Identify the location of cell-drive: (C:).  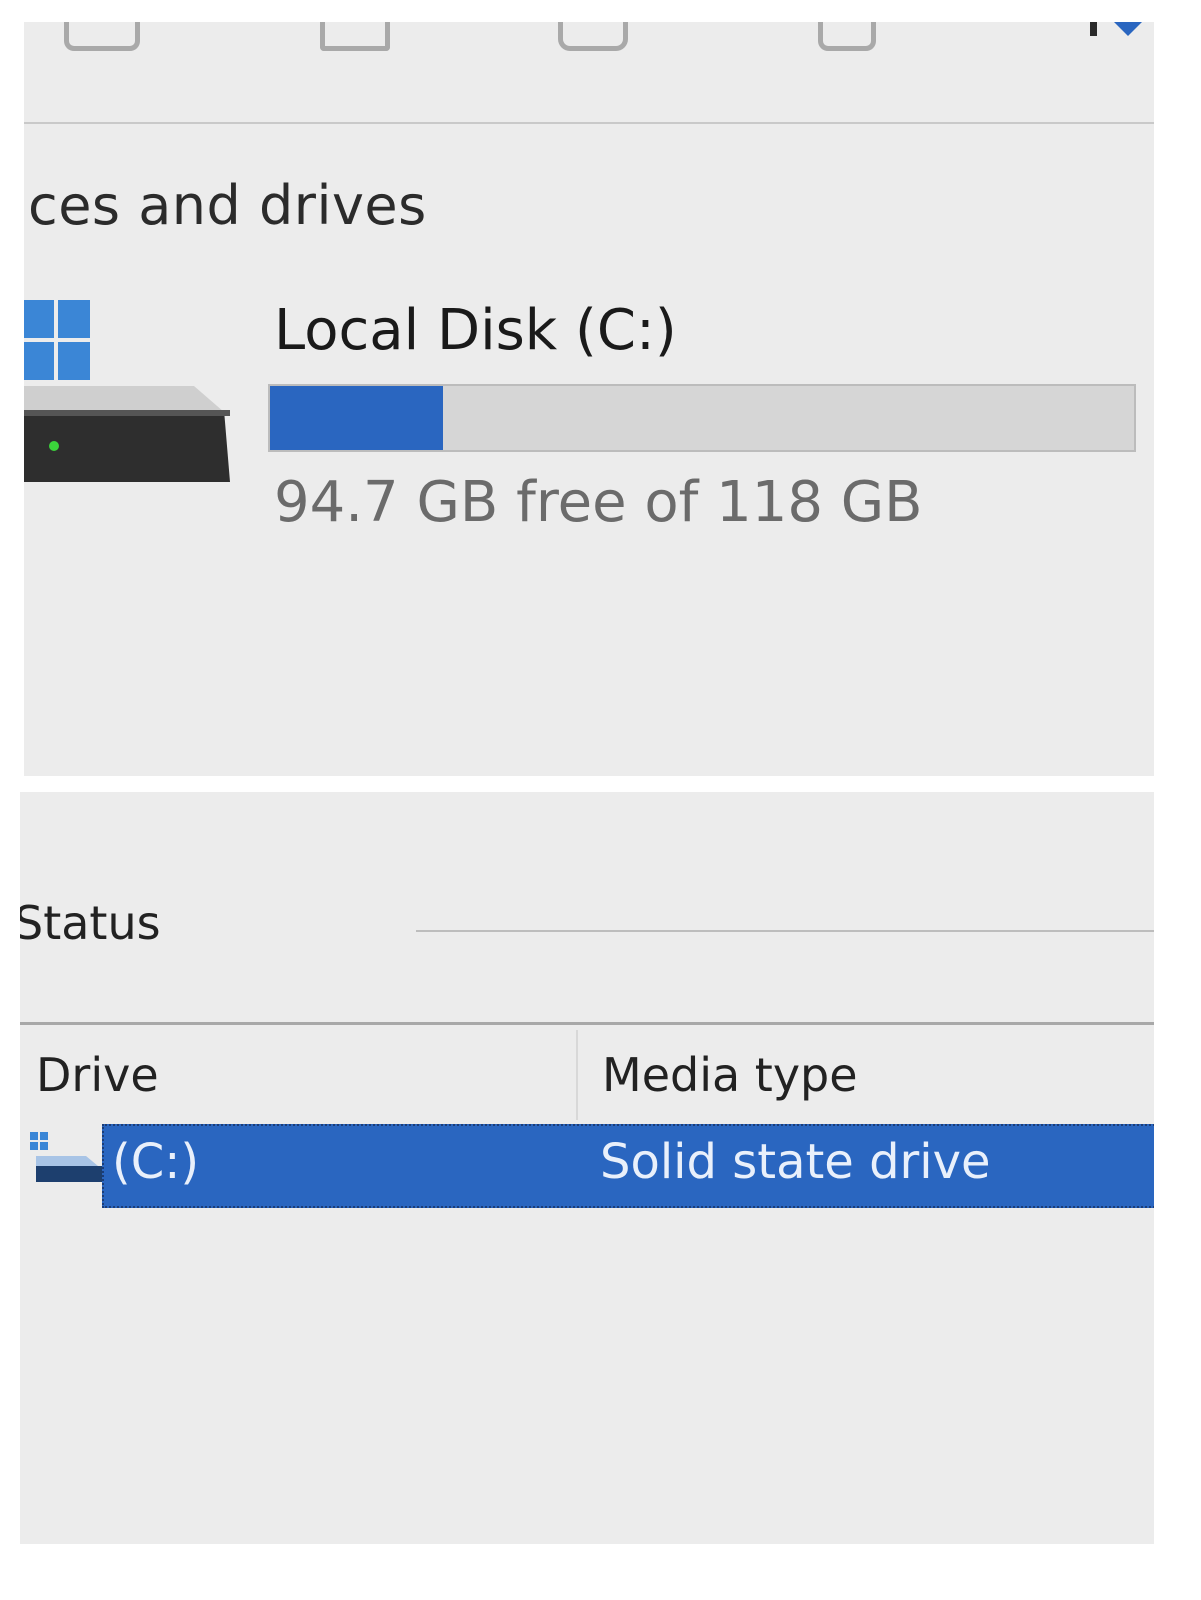
(156, 1162).